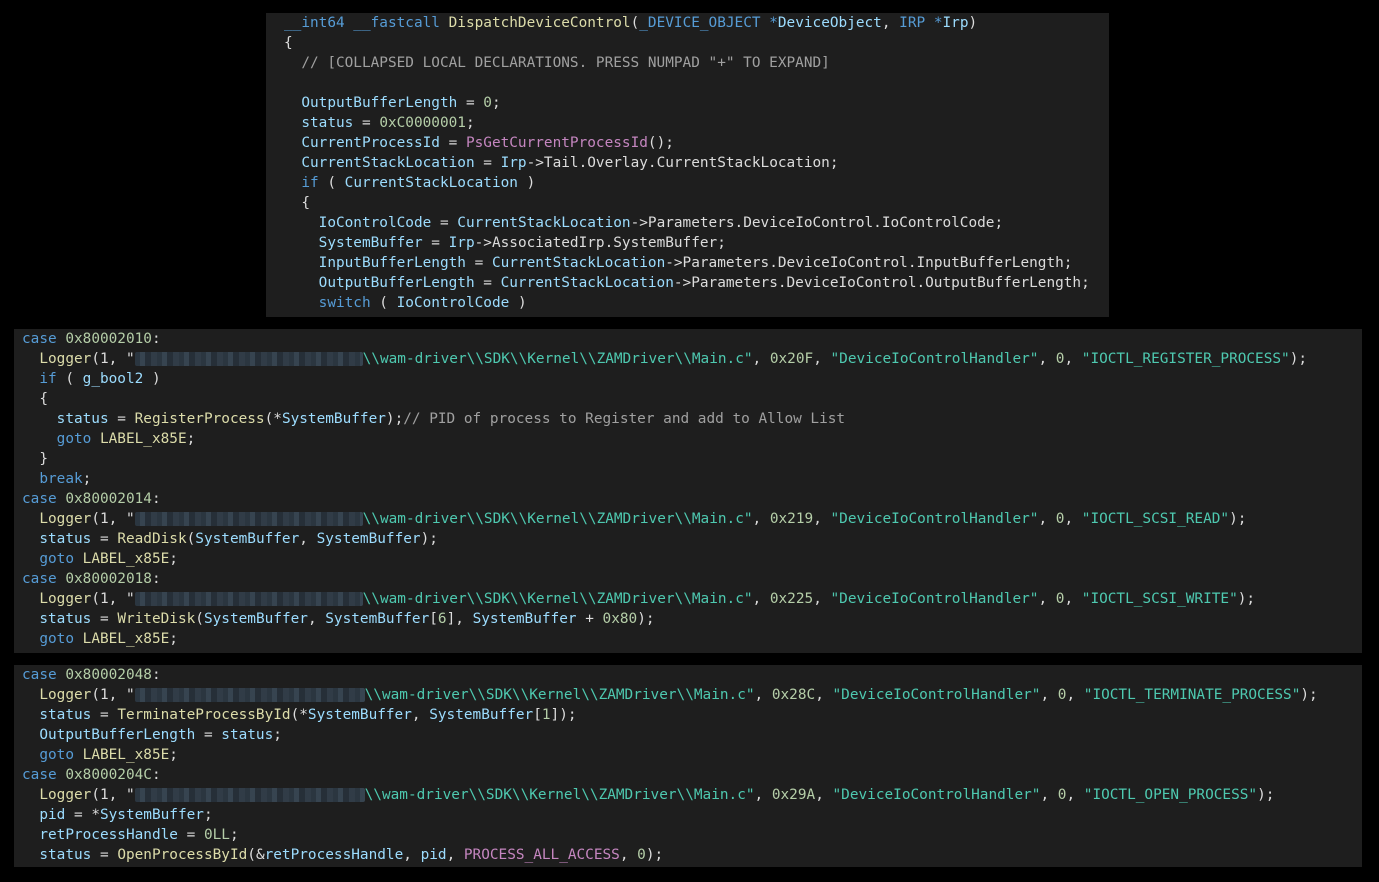  Describe the element at coordinates (82, 815) in the screenshot. I see `code-token: = *` at that location.